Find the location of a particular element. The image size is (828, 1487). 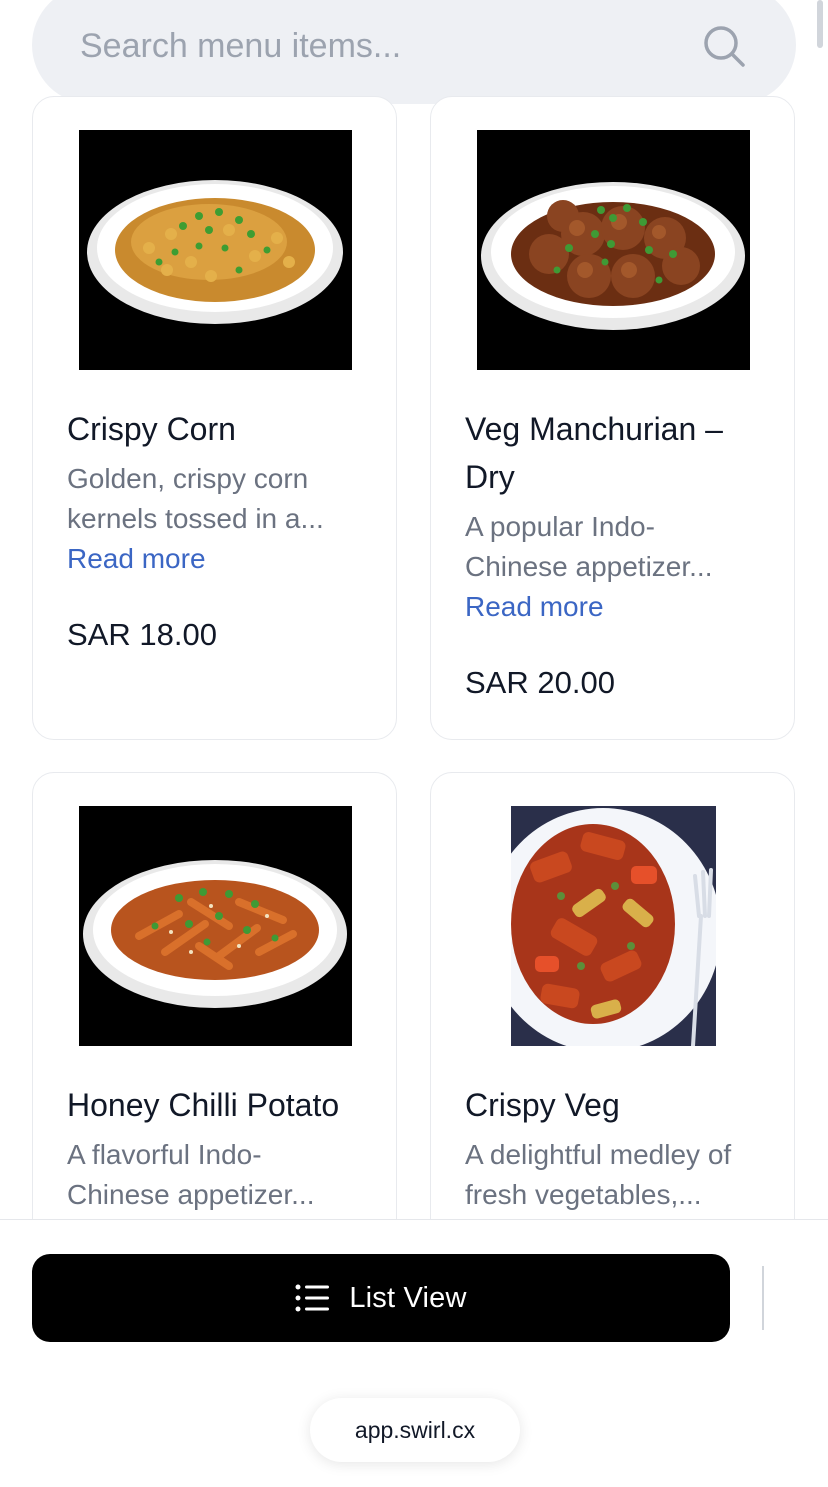

search-icon is located at coordinates (724, 46).